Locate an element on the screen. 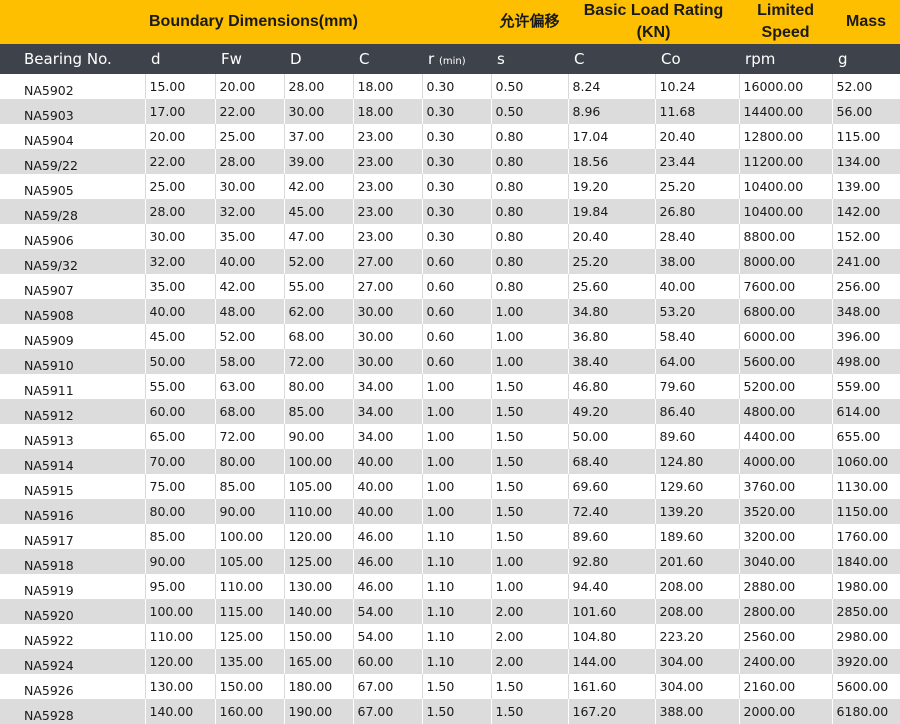  table-cell: 142.00 is located at coordinates (866, 211).